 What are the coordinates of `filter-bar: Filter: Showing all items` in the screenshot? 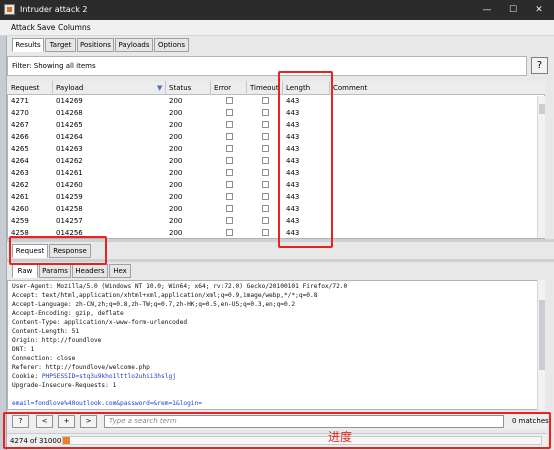 It's located at (267, 66).